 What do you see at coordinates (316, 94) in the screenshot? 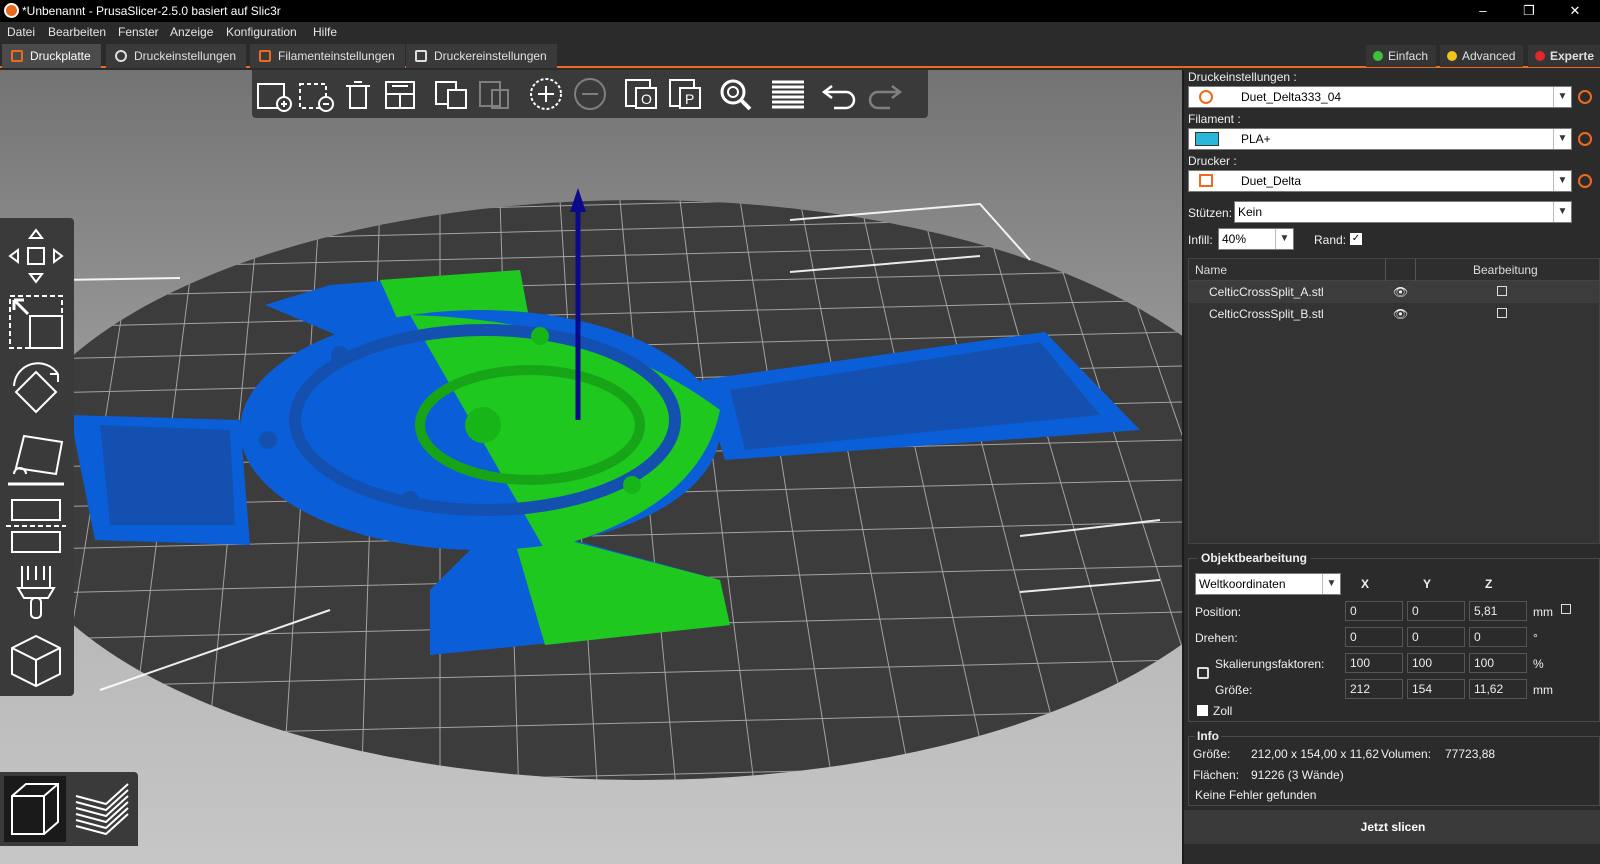
I see `delete-object-icon` at bounding box center [316, 94].